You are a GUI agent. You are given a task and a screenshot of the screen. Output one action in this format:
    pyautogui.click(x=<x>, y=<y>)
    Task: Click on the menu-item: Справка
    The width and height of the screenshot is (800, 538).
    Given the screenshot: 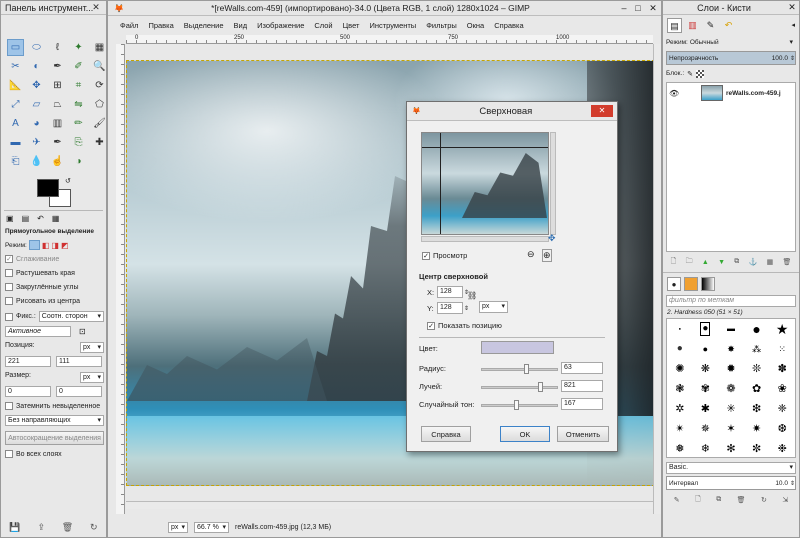 What is the action you would take?
    pyautogui.click(x=508, y=25)
    